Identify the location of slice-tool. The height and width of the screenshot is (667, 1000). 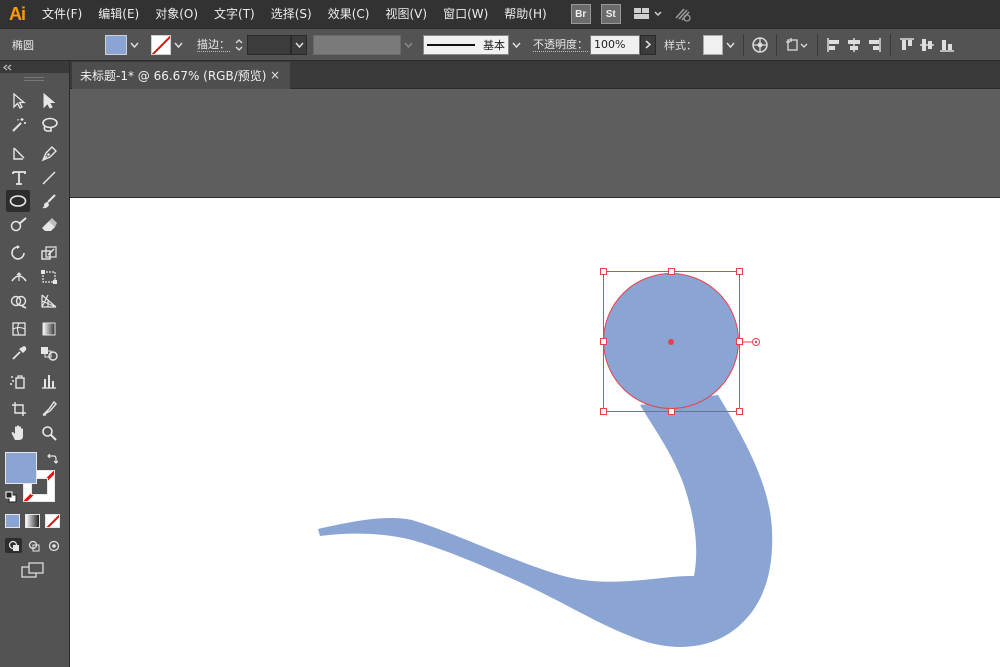
(49, 409).